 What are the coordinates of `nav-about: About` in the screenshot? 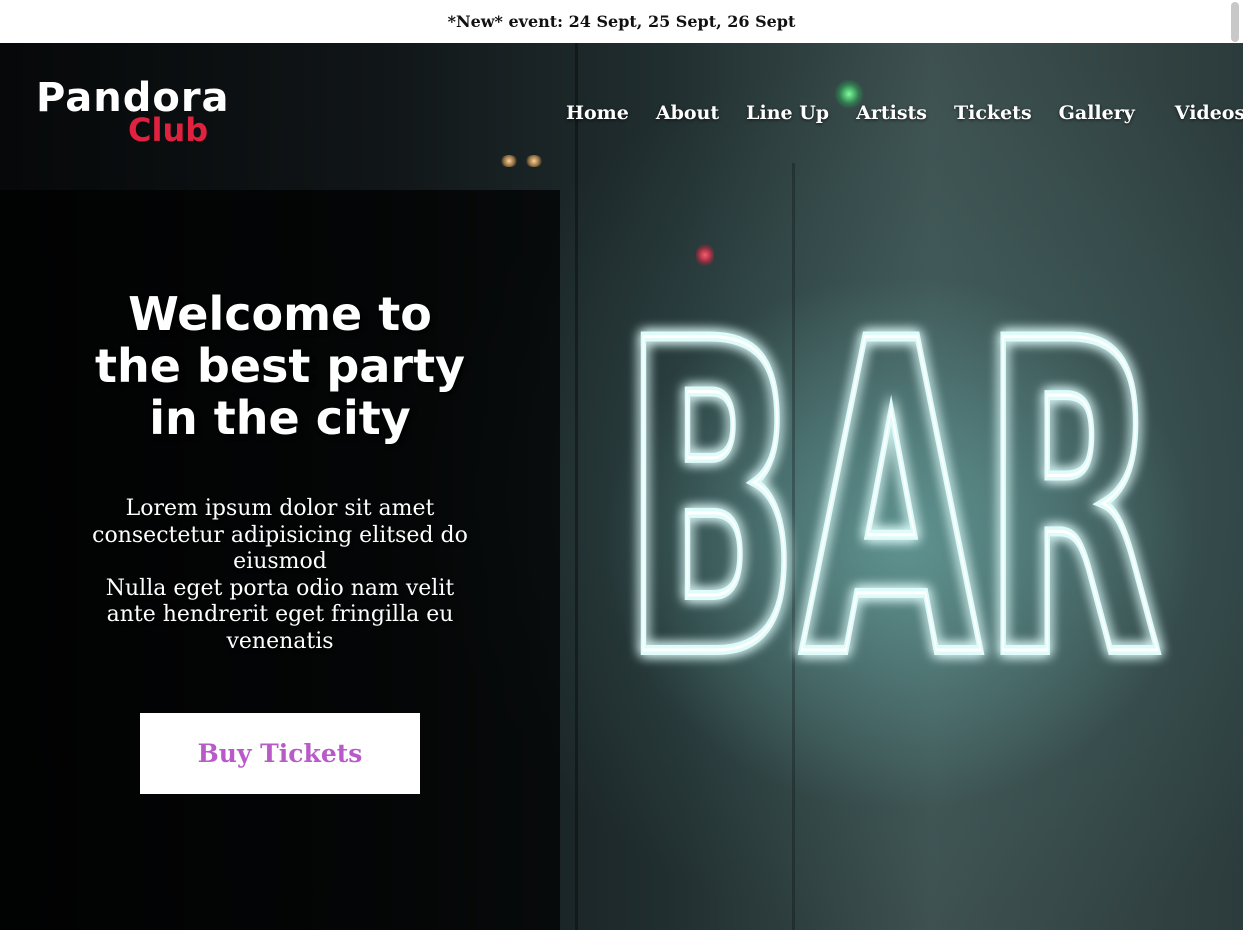 It's located at (687, 113).